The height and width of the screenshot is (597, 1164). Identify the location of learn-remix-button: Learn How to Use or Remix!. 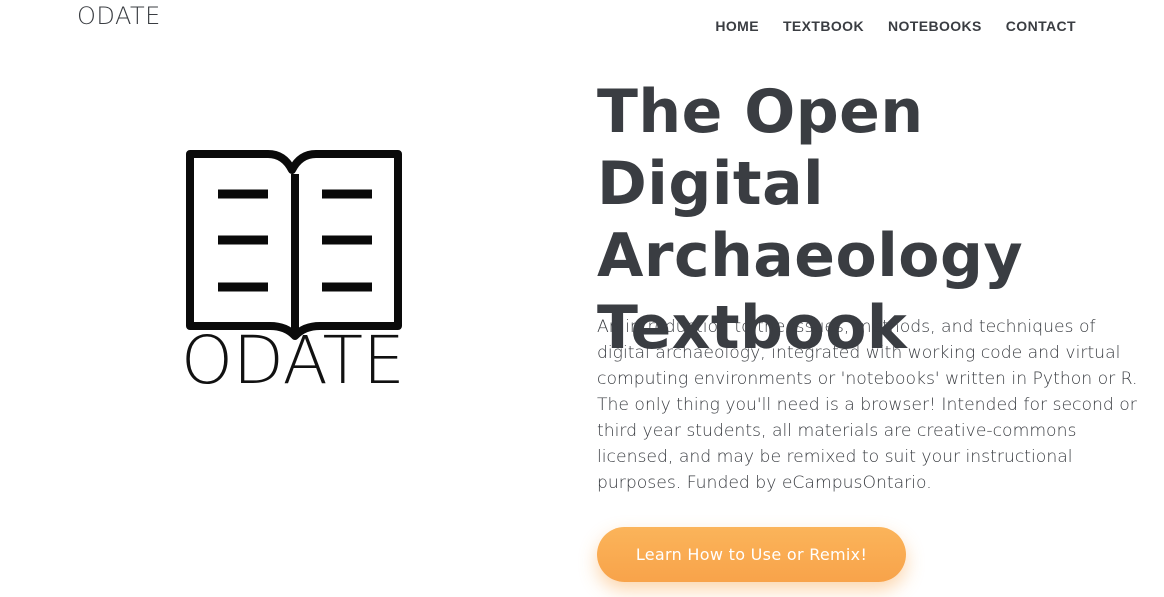
(751, 554).